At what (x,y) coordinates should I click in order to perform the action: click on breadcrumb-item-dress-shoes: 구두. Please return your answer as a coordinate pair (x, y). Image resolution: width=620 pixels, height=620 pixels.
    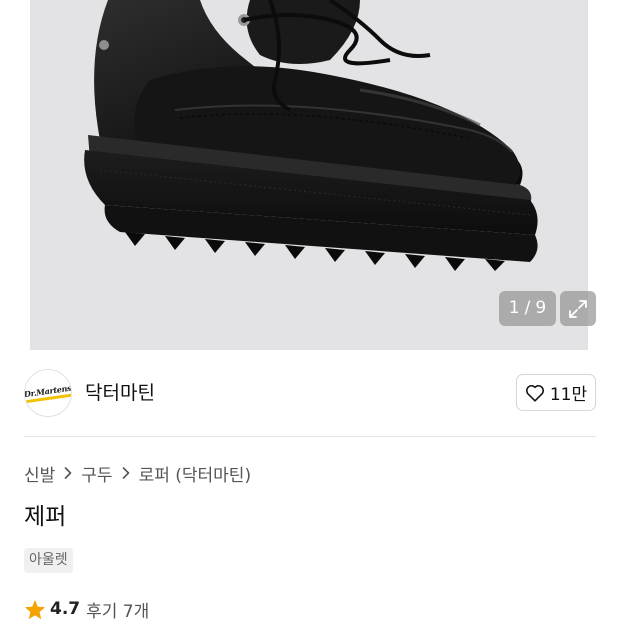
    Looking at the image, I should click on (96, 473).